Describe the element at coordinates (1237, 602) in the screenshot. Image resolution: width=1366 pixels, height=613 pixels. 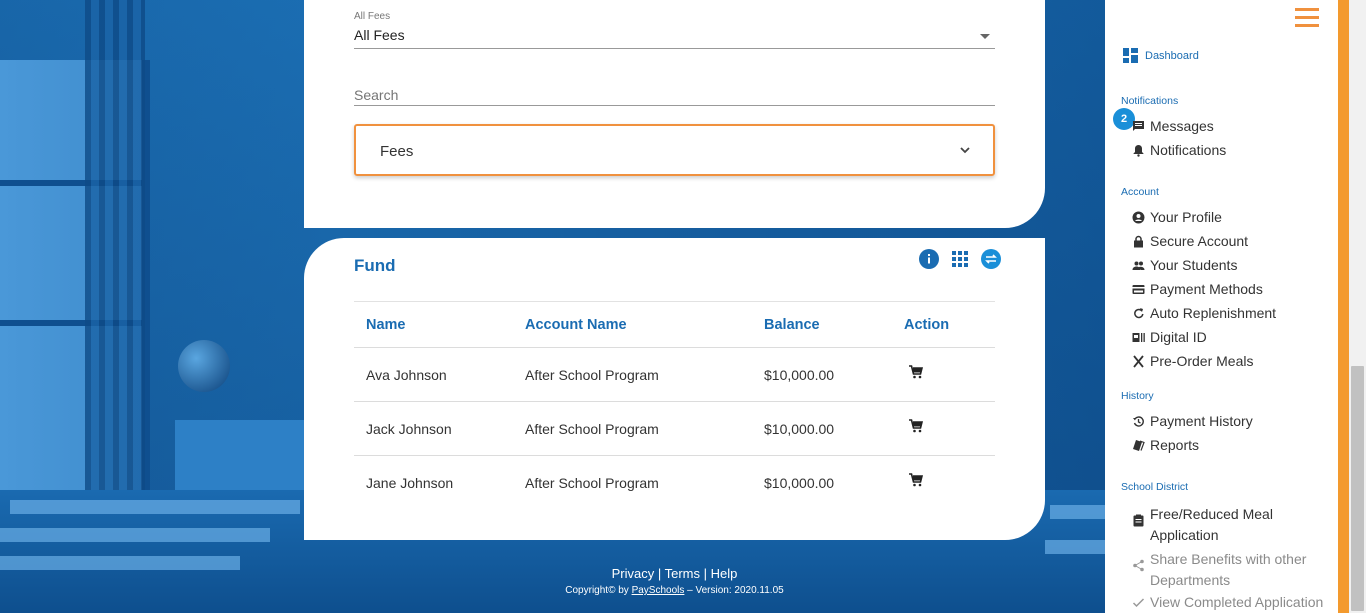
I see `sidebar-item-label: View Completed Application` at that location.